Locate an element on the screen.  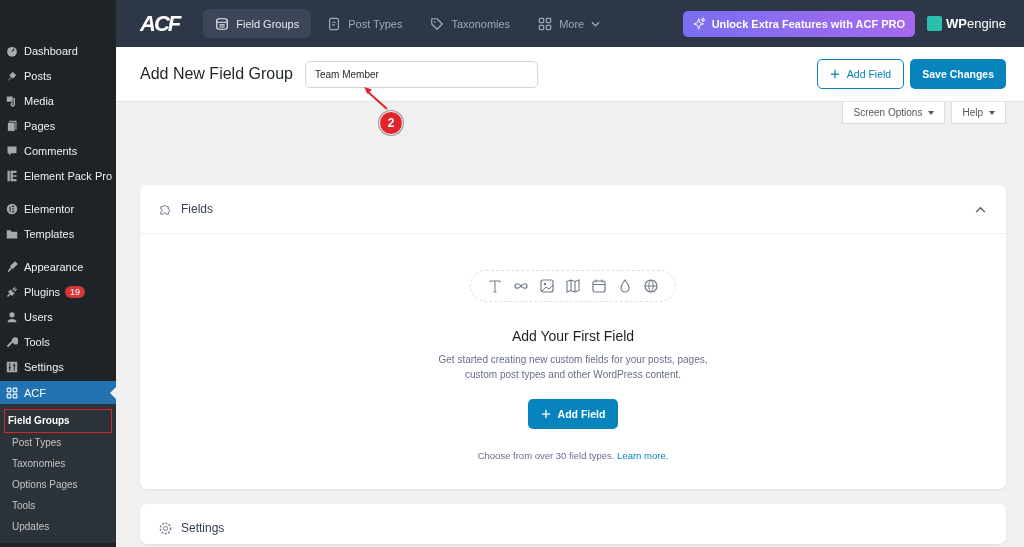
partner-logo: WPengine is located at coordinates (976, 23).